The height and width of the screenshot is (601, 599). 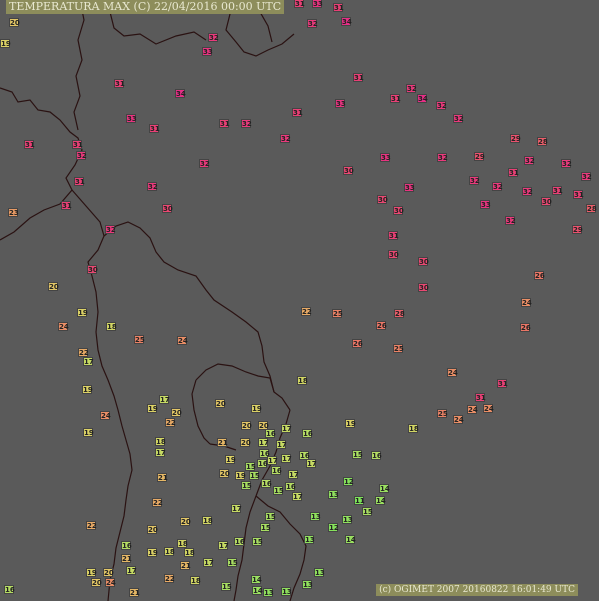 What do you see at coordinates (577, 229) in the screenshot?
I see `temperature-marker: 29` at bounding box center [577, 229].